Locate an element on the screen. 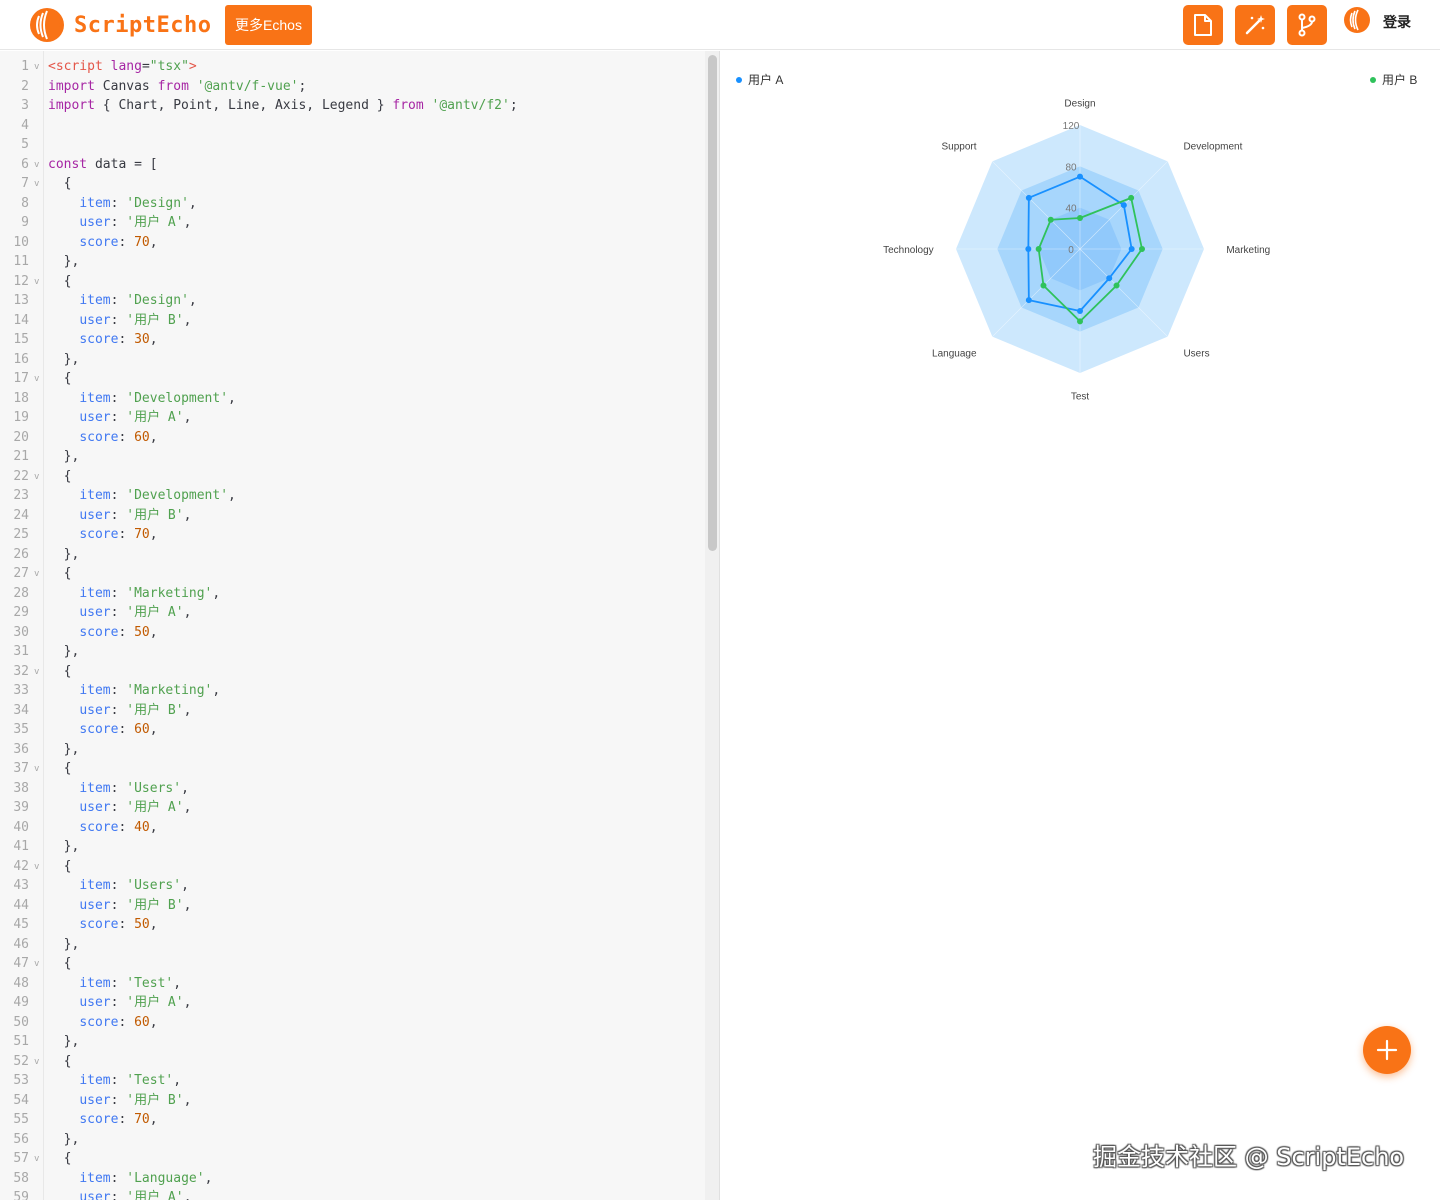  code-line: 20 score: 60, is located at coordinates (352, 438).